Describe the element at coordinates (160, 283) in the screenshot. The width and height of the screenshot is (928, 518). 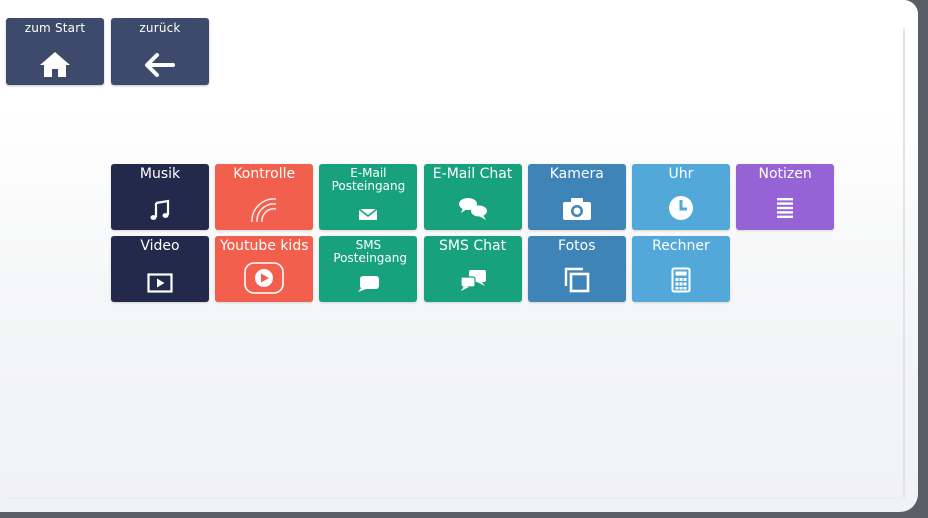
I see `video-play-icon` at that location.